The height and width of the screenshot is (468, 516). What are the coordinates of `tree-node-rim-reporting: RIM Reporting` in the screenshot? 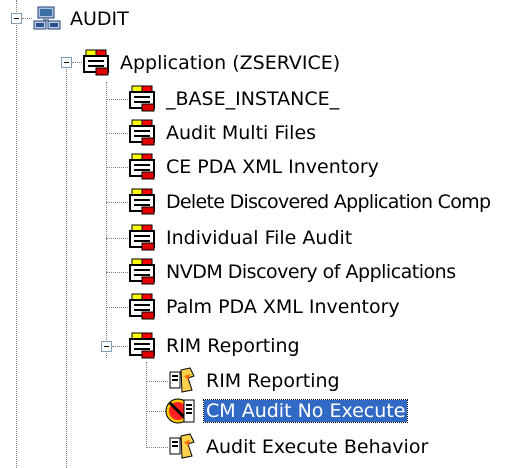 It's located at (278, 346).